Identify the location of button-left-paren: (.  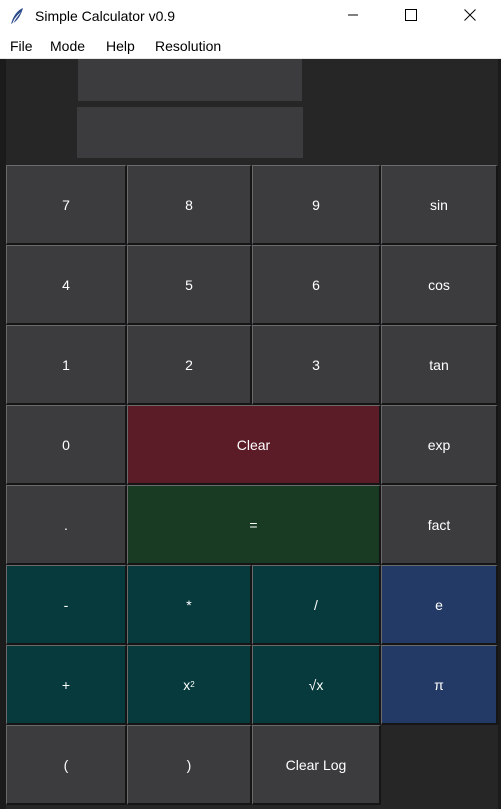
(66, 765).